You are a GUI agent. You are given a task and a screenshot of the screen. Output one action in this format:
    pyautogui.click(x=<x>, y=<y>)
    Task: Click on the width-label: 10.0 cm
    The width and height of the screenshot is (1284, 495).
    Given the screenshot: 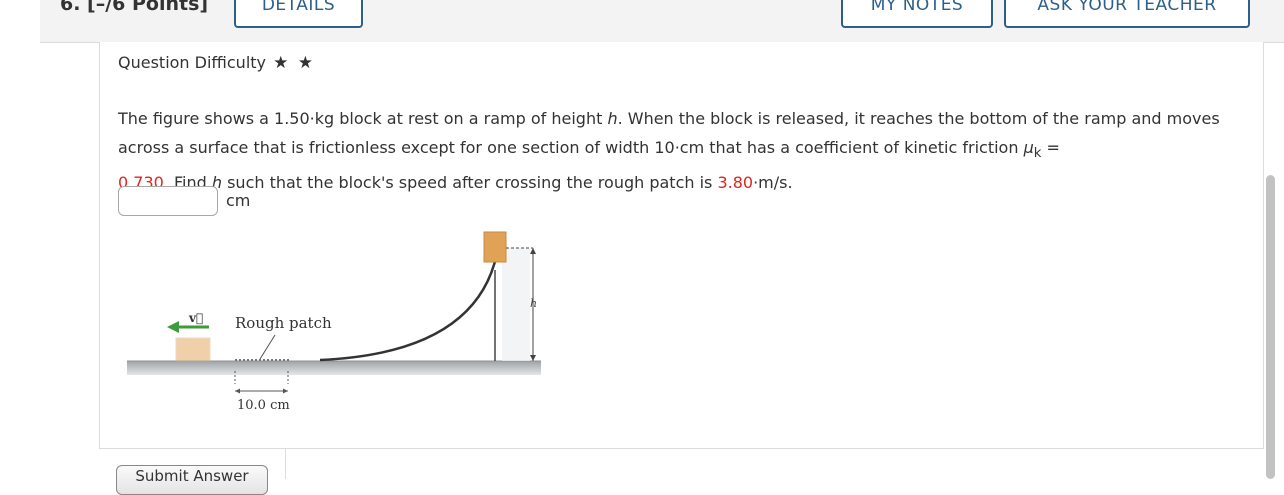 What is the action you would take?
    pyautogui.click(x=263, y=405)
    